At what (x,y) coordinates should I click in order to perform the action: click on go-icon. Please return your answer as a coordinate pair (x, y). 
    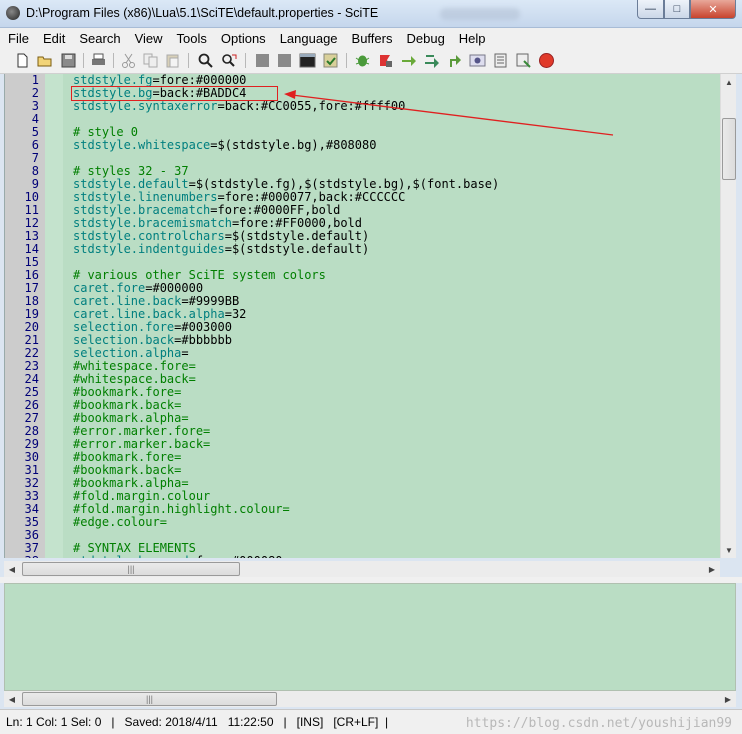
    Looking at the image, I should click on (330, 60).